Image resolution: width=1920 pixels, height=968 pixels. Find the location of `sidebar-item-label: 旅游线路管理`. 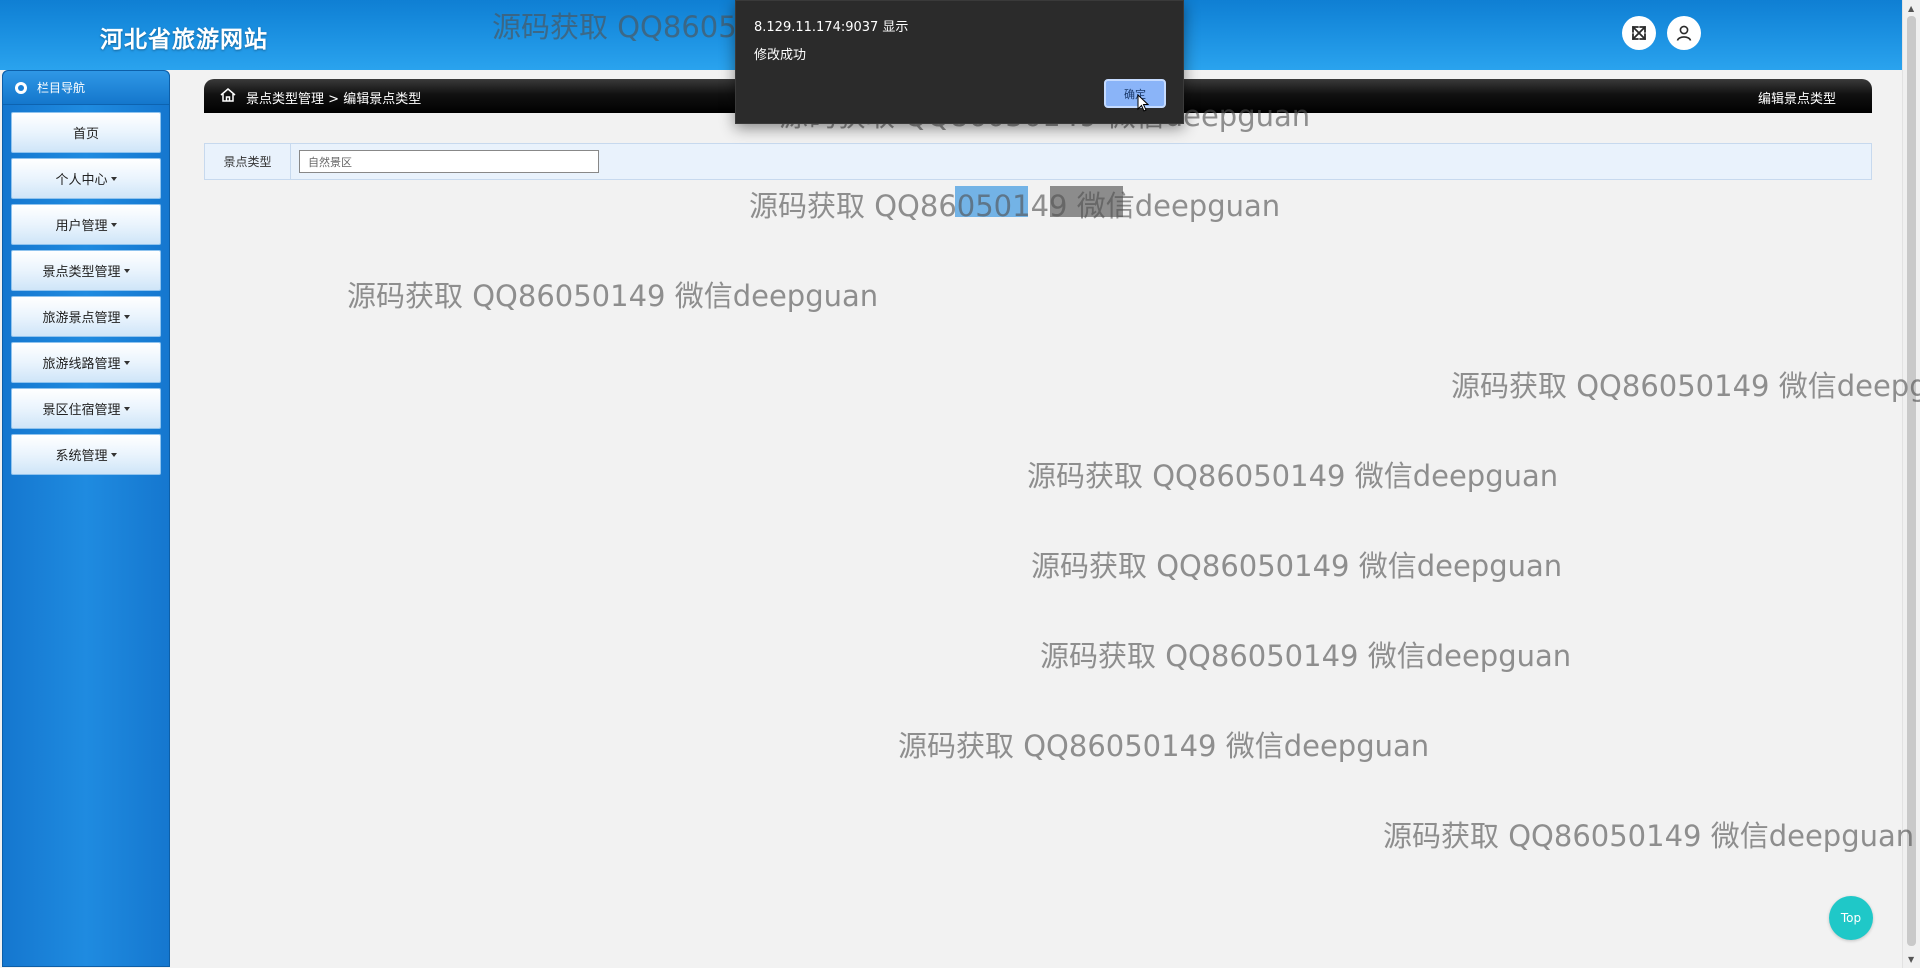

sidebar-item-label: 旅游线路管理 is located at coordinates (81, 364).